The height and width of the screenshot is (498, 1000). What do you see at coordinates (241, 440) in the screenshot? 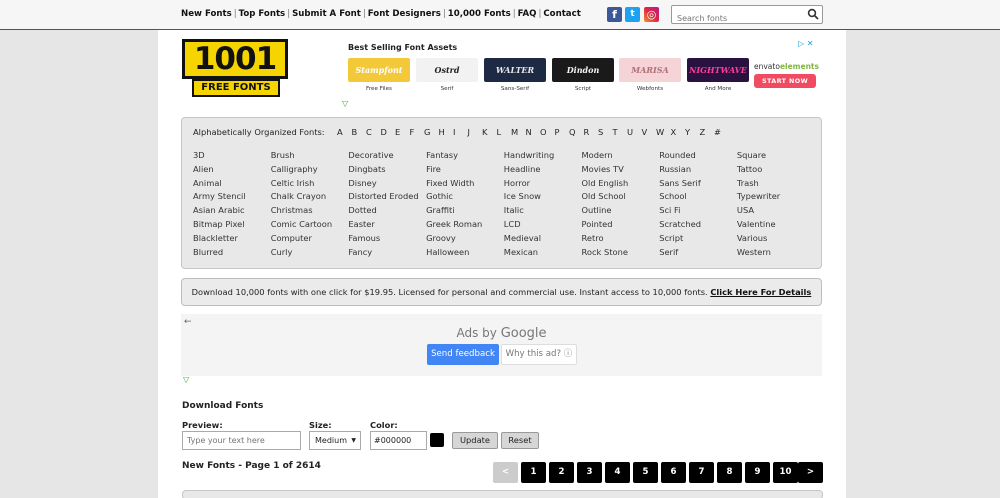
I see `preview-text-input` at bounding box center [241, 440].